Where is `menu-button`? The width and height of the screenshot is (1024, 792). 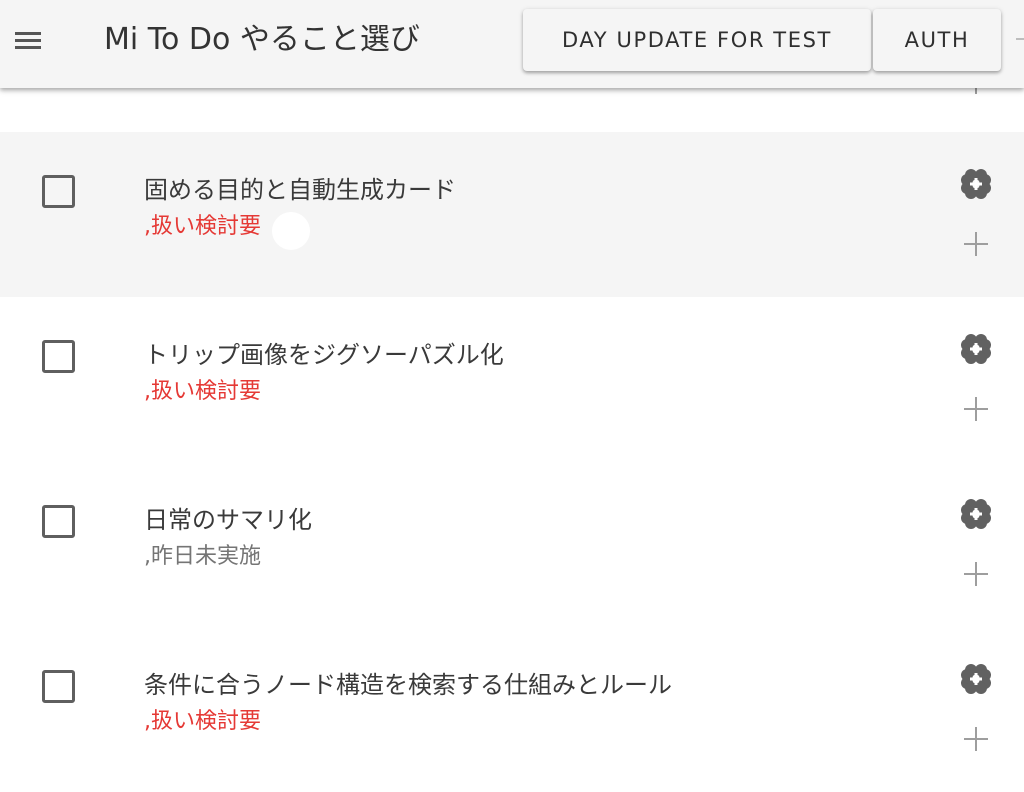
menu-button is located at coordinates (28, 40).